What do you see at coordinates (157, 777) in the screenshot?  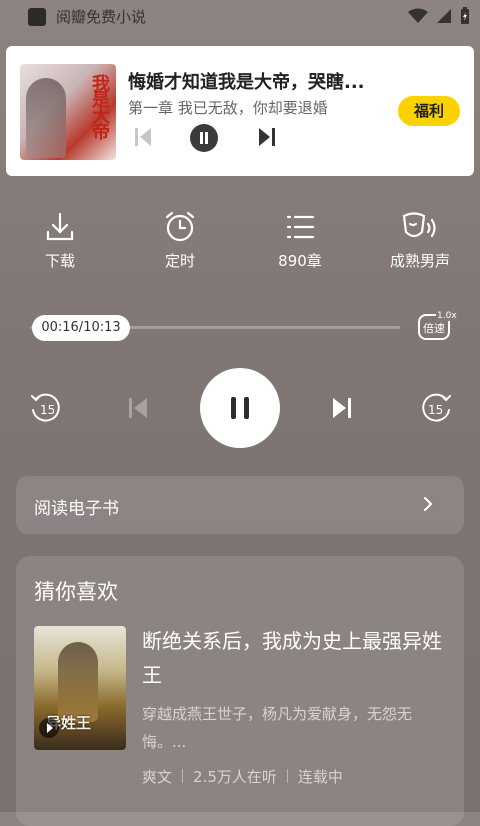 I see `genre-tag: 爽文` at bounding box center [157, 777].